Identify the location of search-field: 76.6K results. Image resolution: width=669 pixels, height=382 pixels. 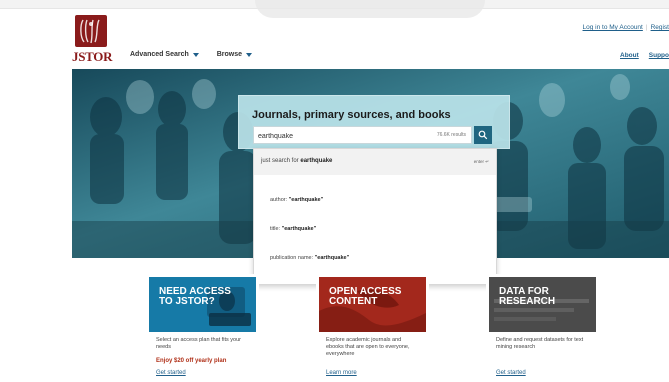
(362, 135).